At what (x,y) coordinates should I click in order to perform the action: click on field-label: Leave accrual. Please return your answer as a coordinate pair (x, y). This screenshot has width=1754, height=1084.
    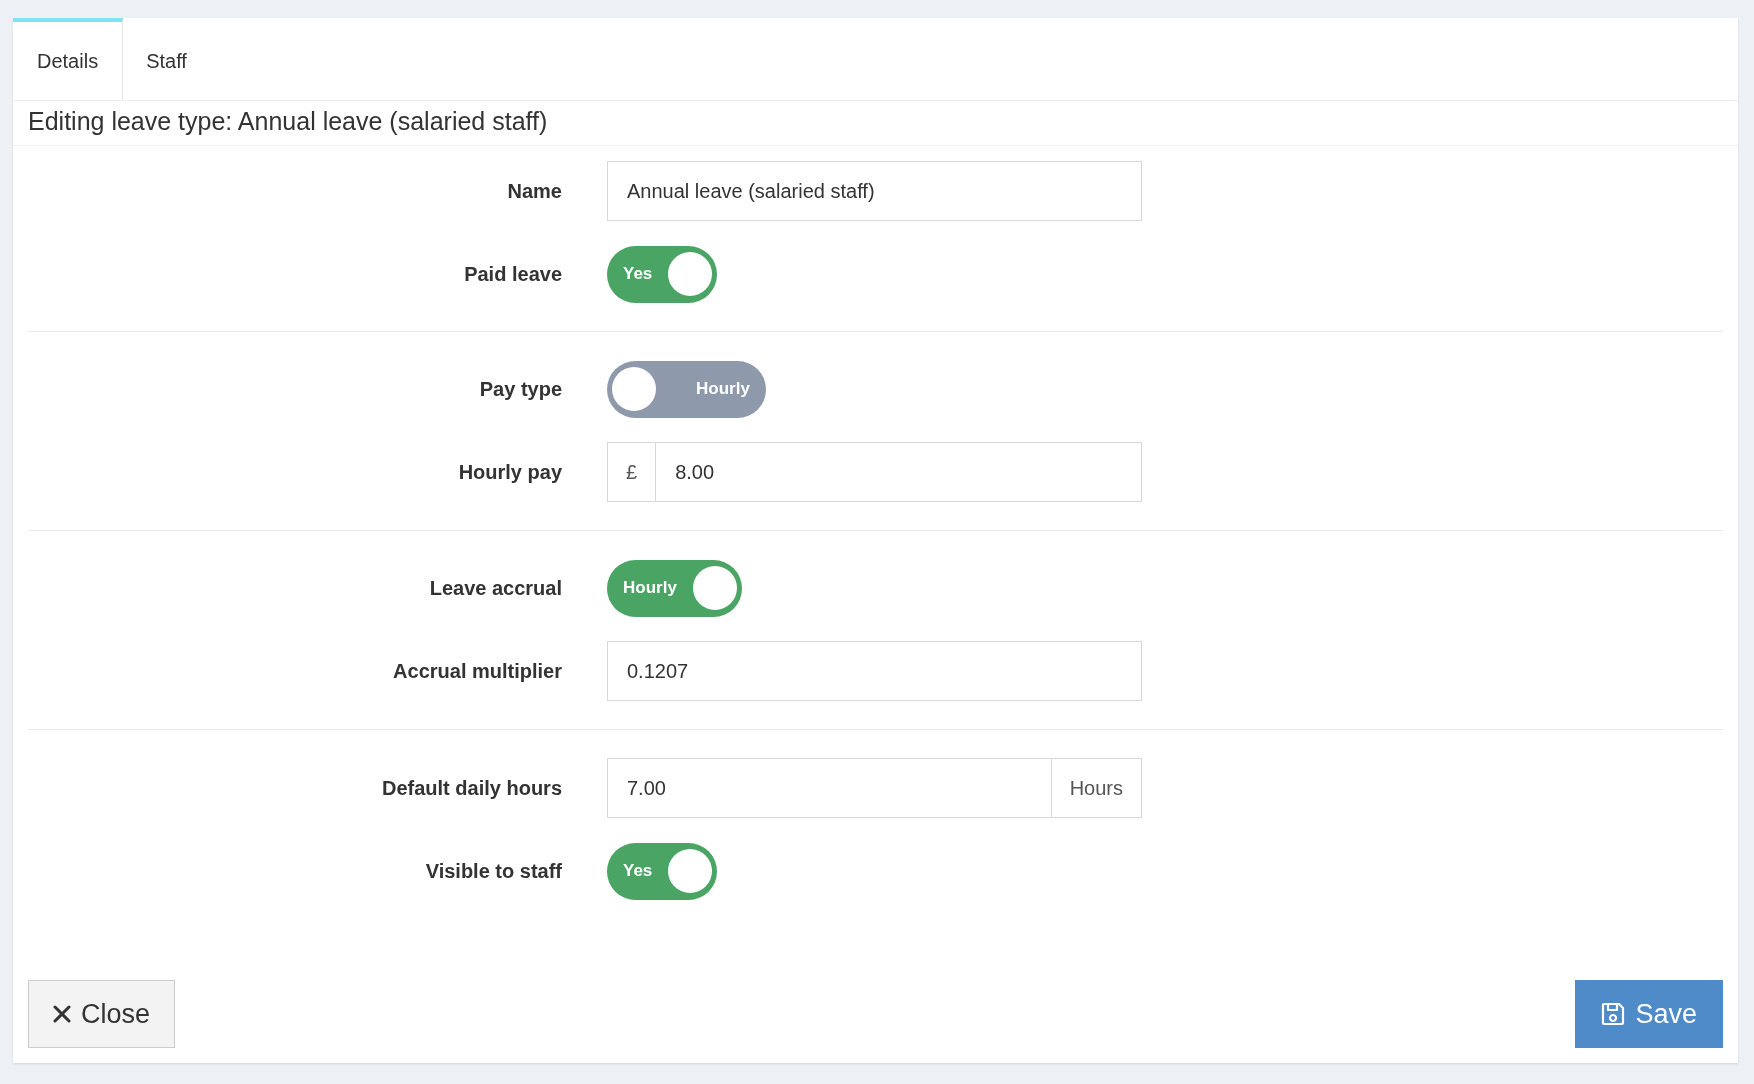
    Looking at the image, I should click on (495, 588).